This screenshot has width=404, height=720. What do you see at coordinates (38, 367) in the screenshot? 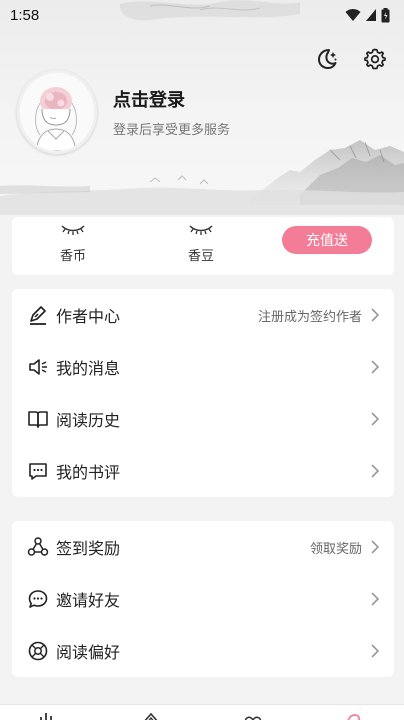
I see `speaker-icon` at bounding box center [38, 367].